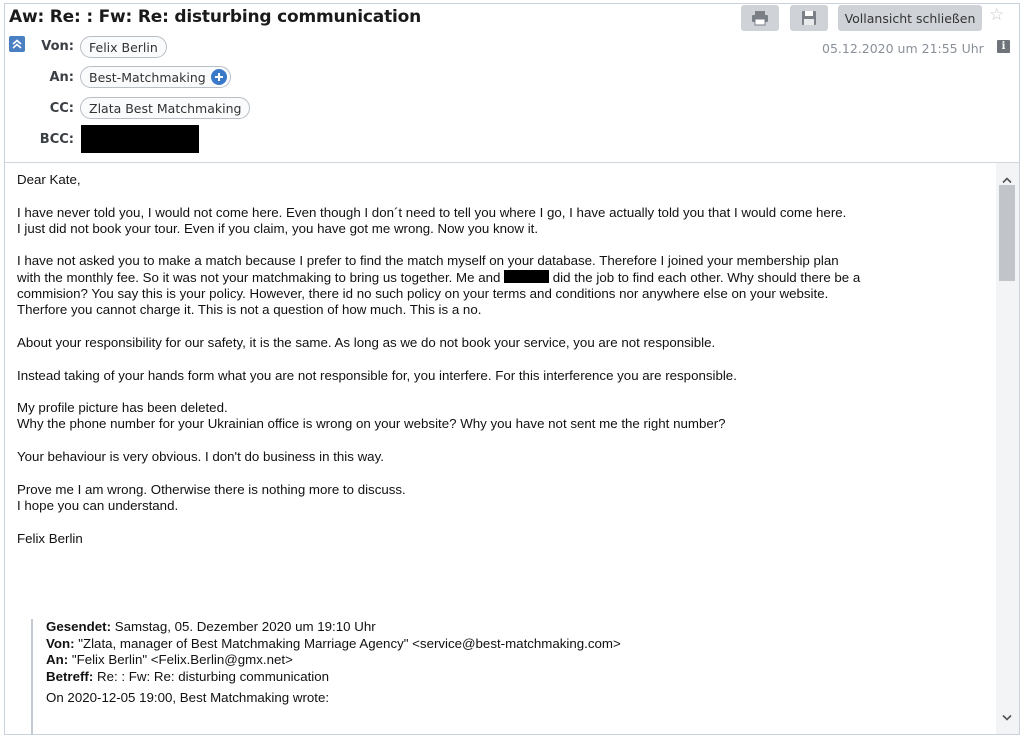 The image size is (1024, 738). I want to click on quote-subject-value: Re: : Fw: Re: disturbing communication, so click(213, 676).